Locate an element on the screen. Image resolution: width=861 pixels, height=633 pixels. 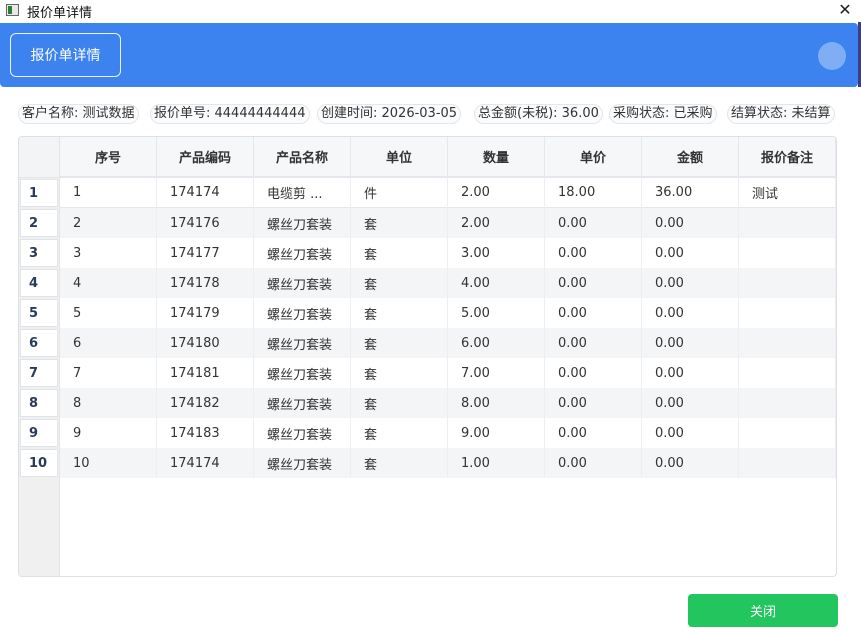
column-header-remark: 报价备注 is located at coordinates (787, 156).